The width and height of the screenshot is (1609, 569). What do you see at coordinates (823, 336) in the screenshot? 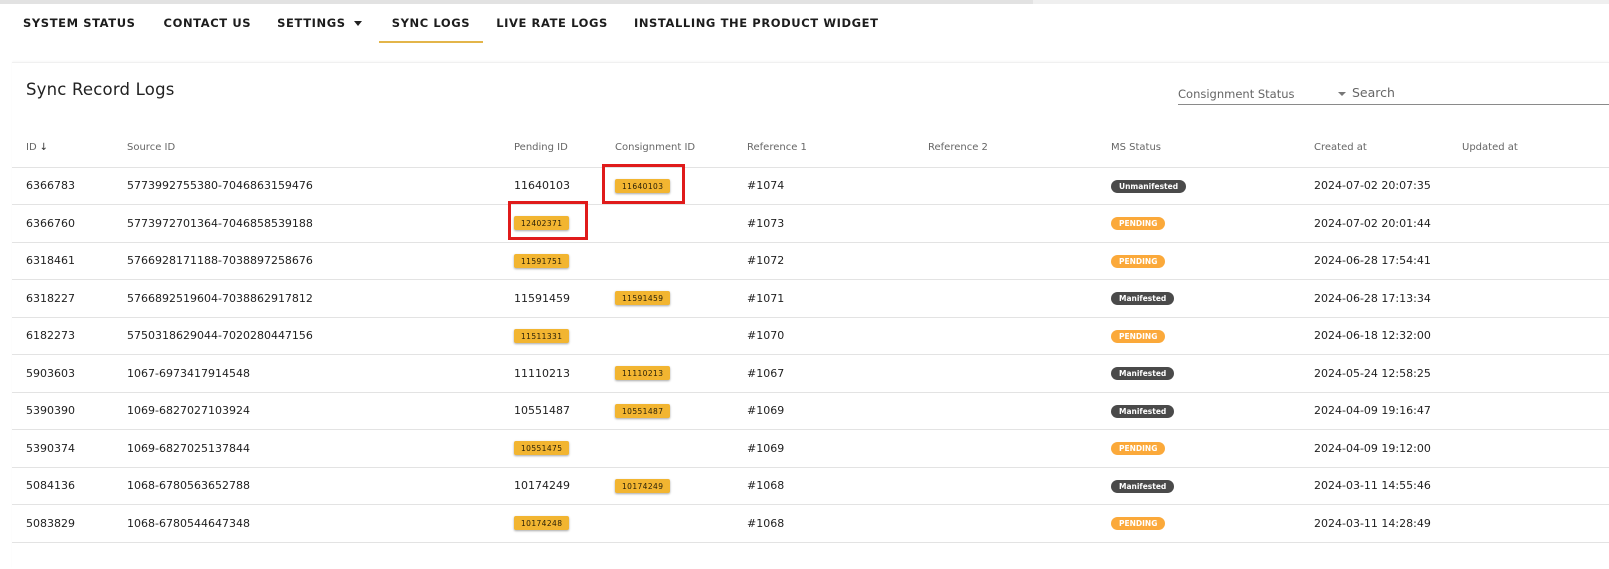
I see `cell-reference-1: #1070` at bounding box center [823, 336].